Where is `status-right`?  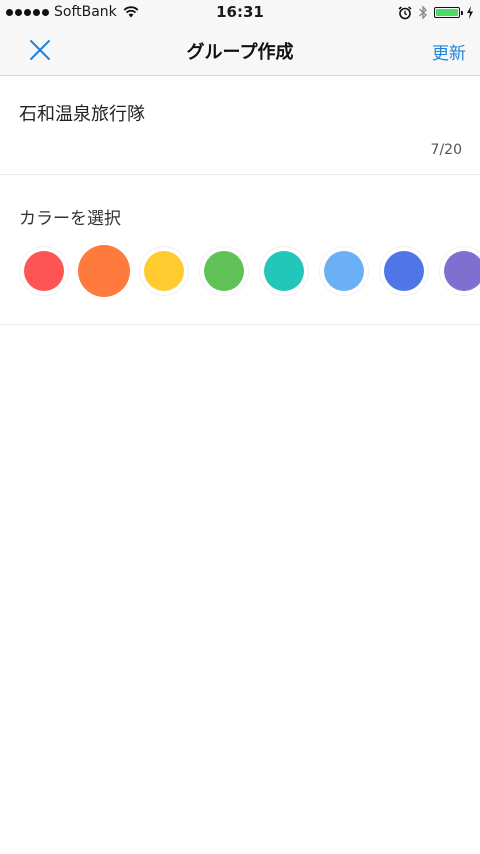 status-right is located at coordinates (436, 12).